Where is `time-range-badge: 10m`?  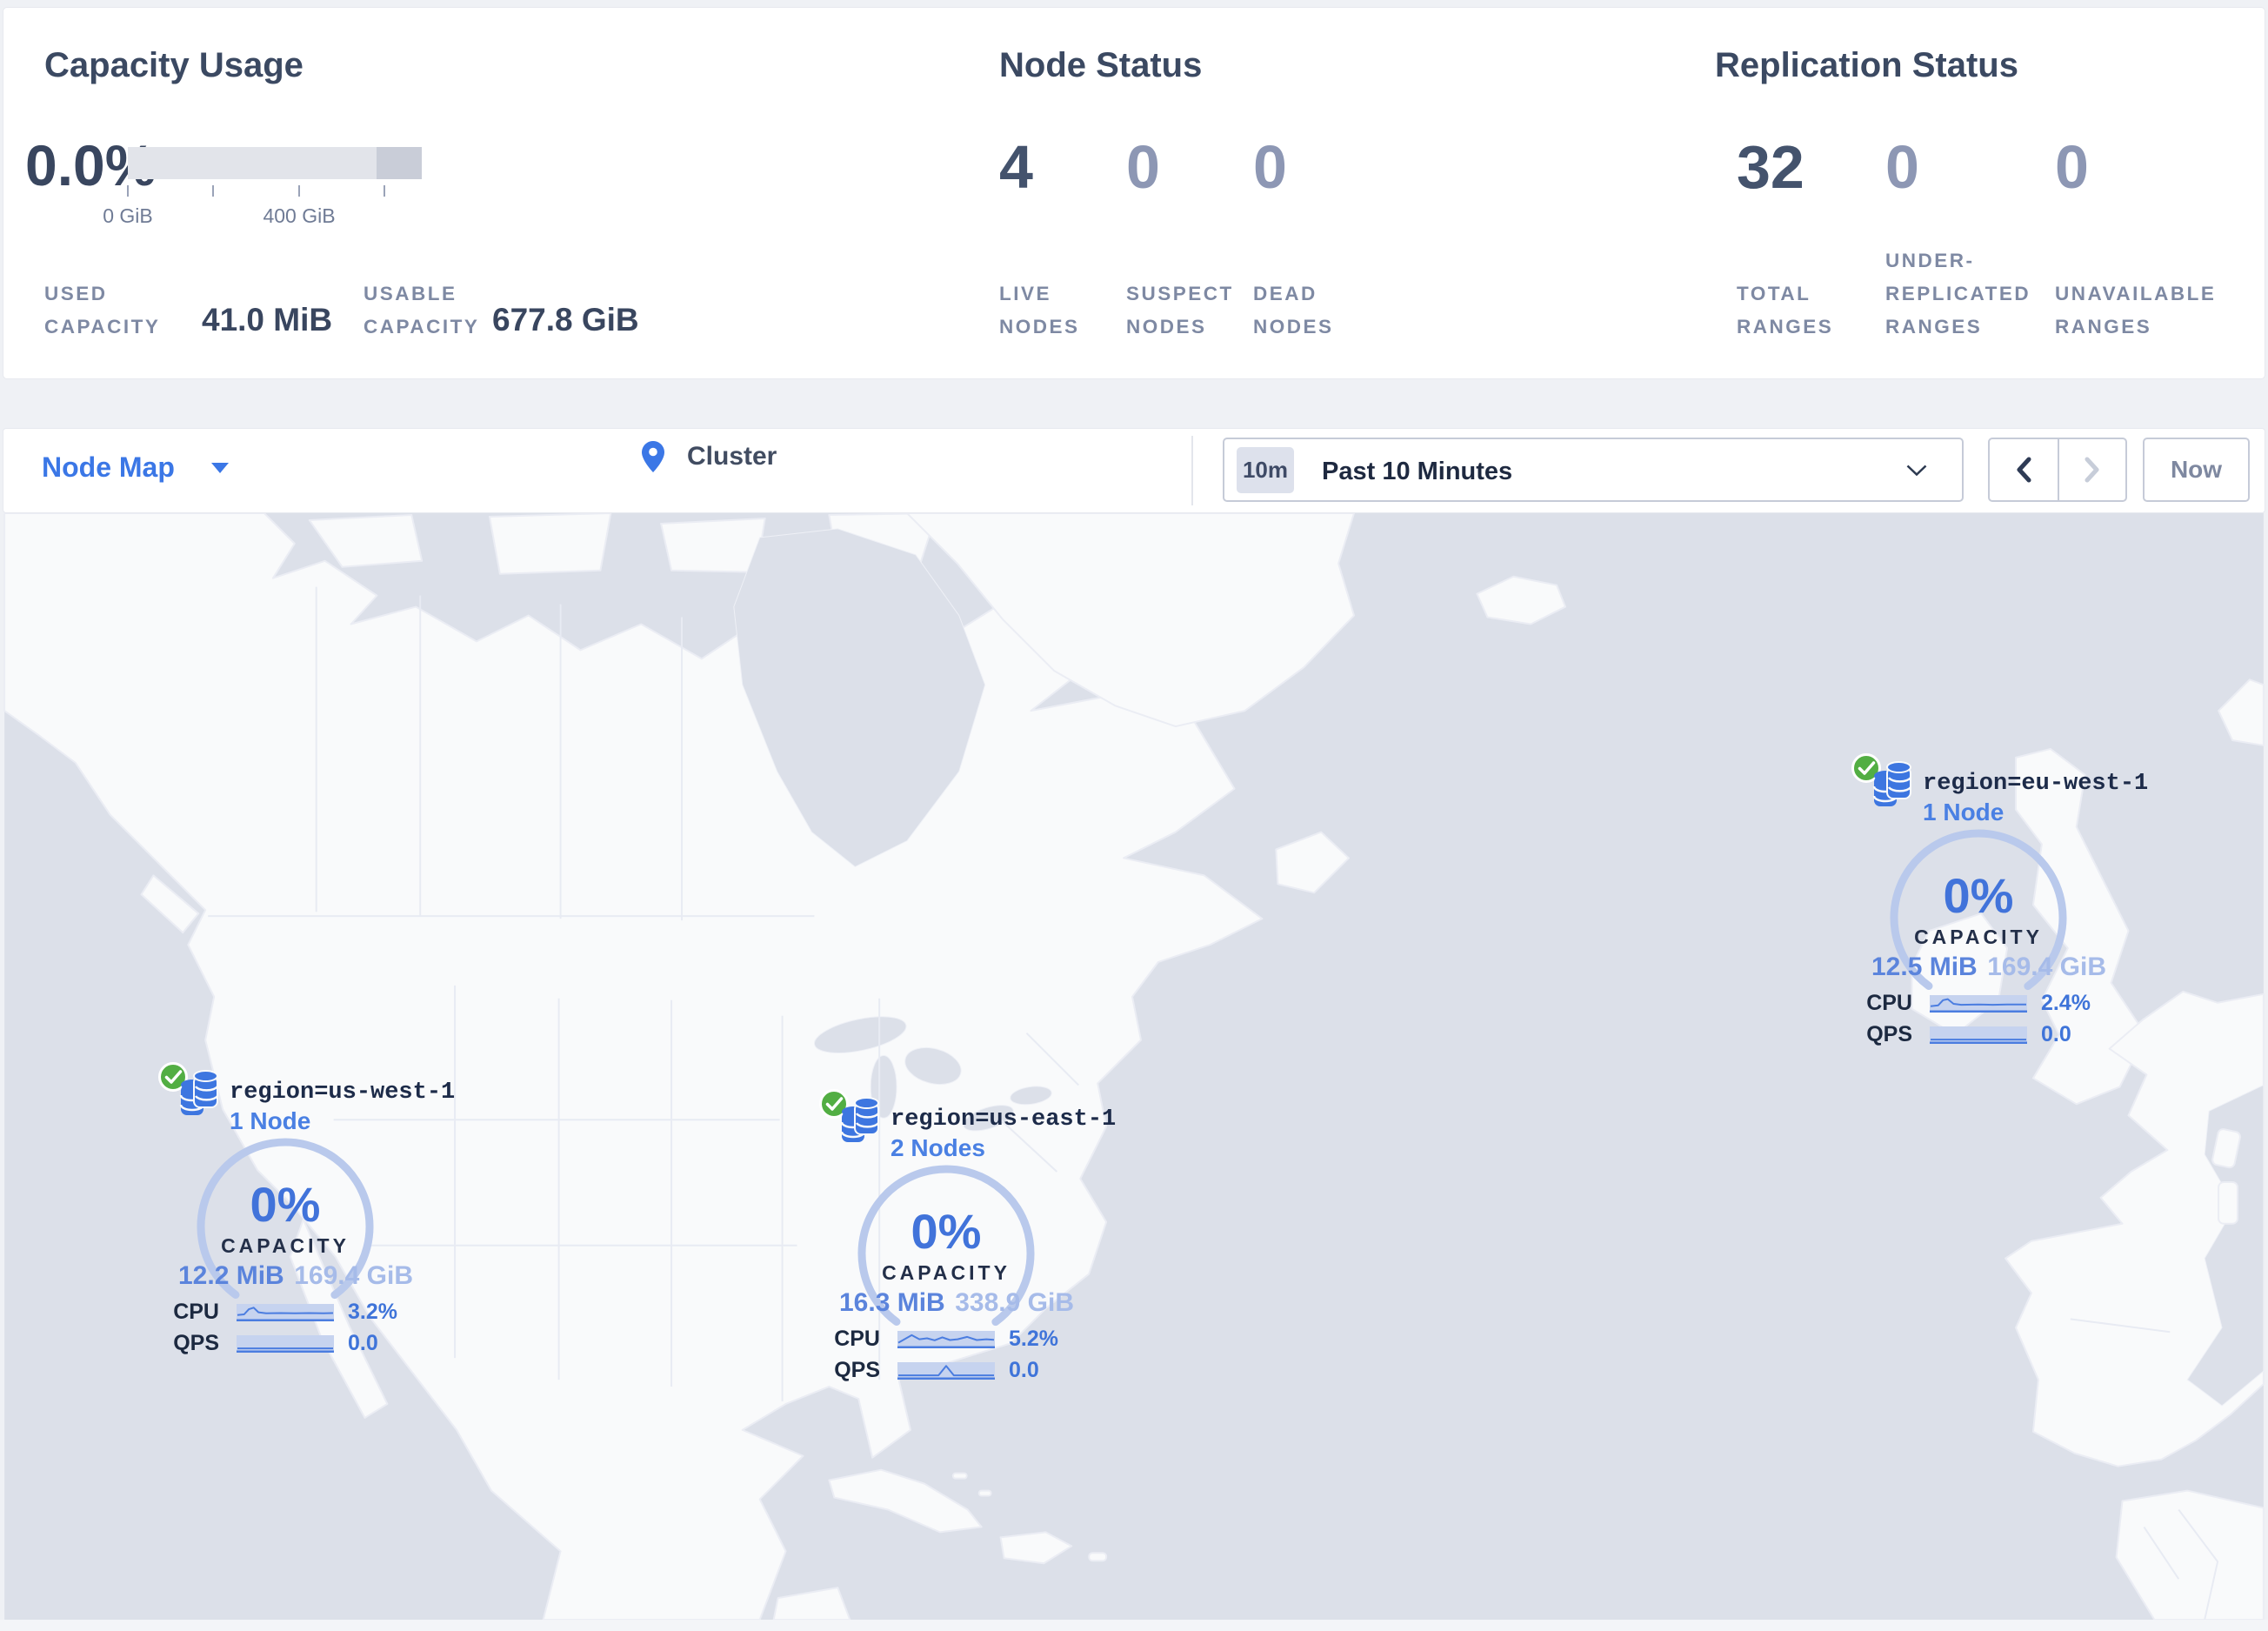
time-range-badge: 10m is located at coordinates (1265, 470).